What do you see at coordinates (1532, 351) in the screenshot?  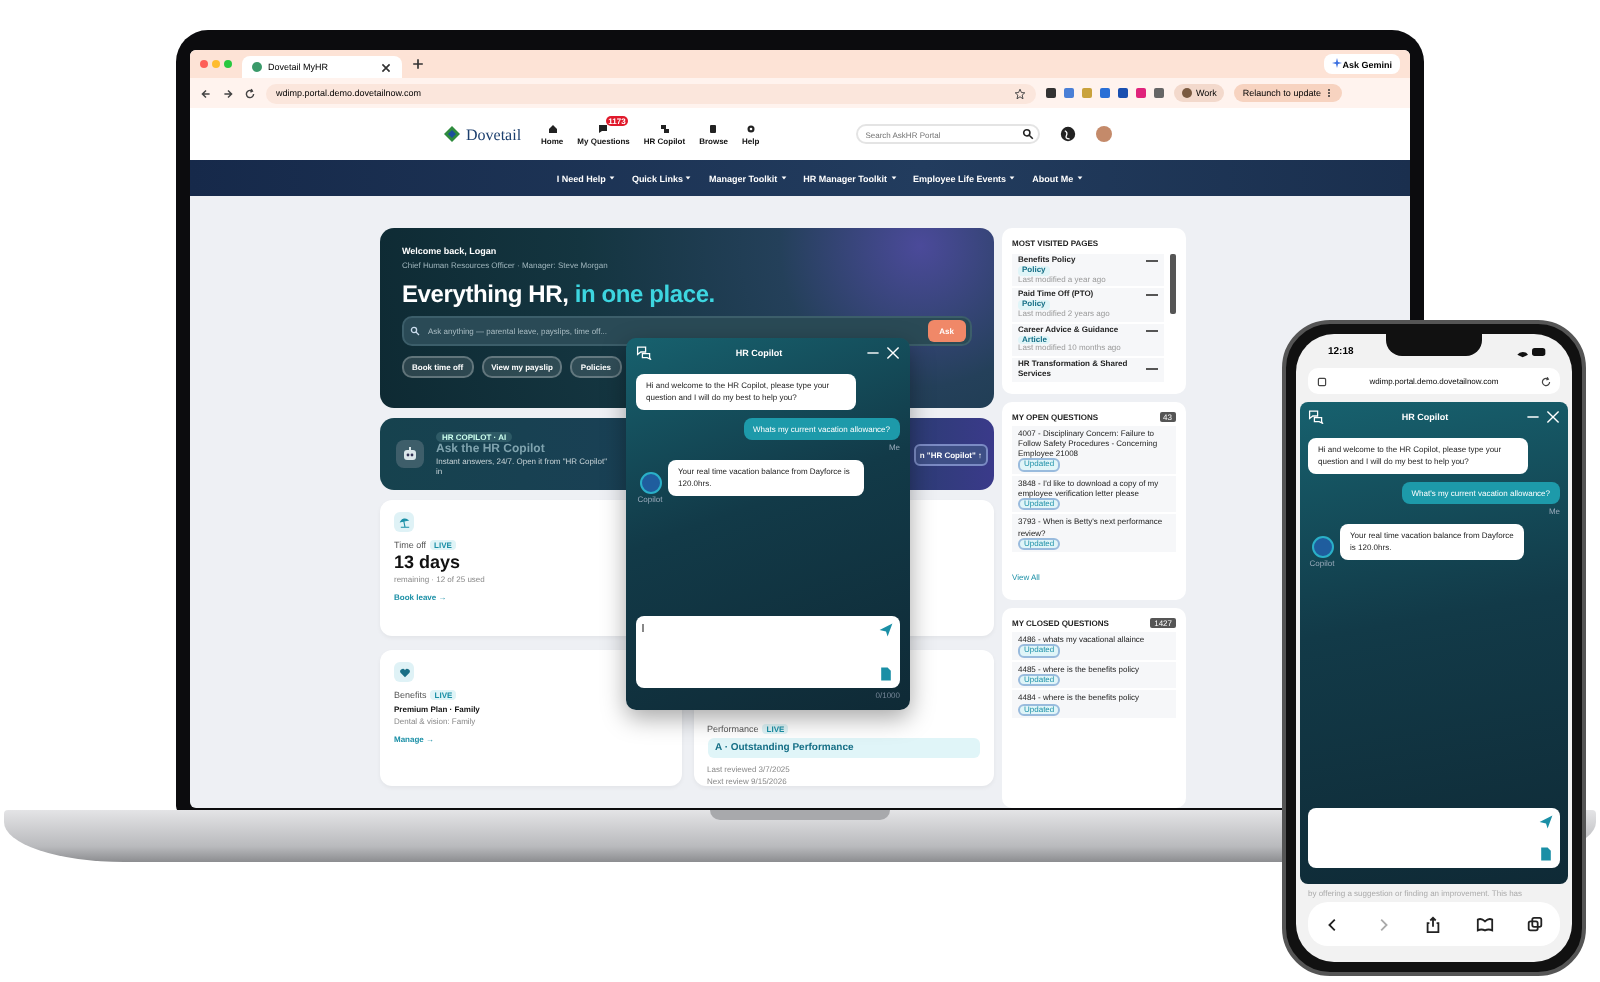 I see `status-icons` at bounding box center [1532, 351].